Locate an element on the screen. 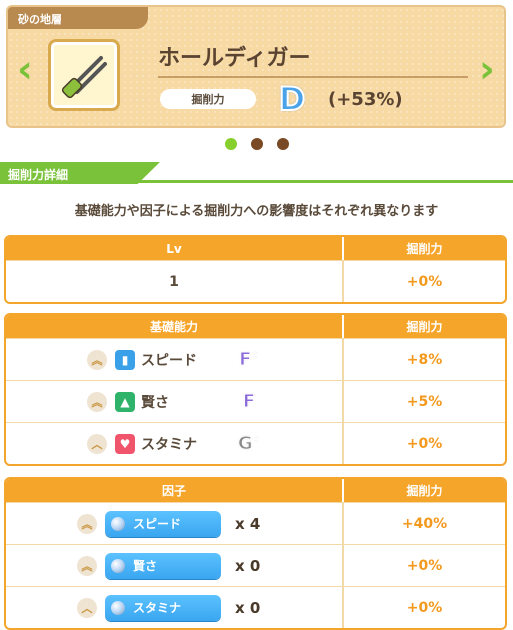 The height and width of the screenshot is (630, 513). table-row: ︽ ▲ 賢さ F +5% is located at coordinates (255, 401).